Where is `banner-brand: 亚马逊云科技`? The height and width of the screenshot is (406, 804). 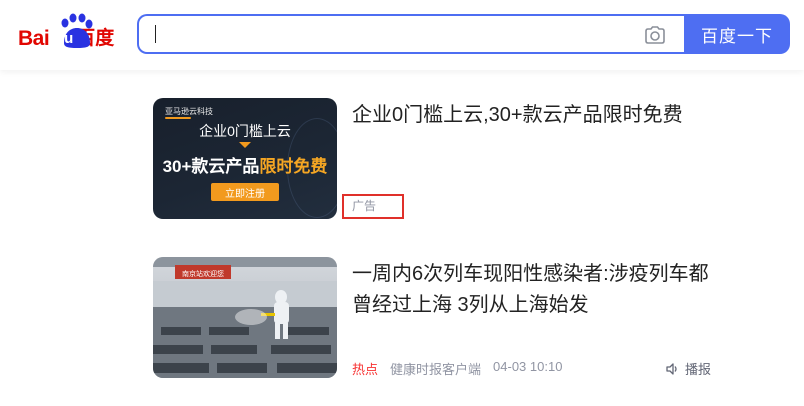
banner-brand: 亚马逊云科技 is located at coordinates (189, 111).